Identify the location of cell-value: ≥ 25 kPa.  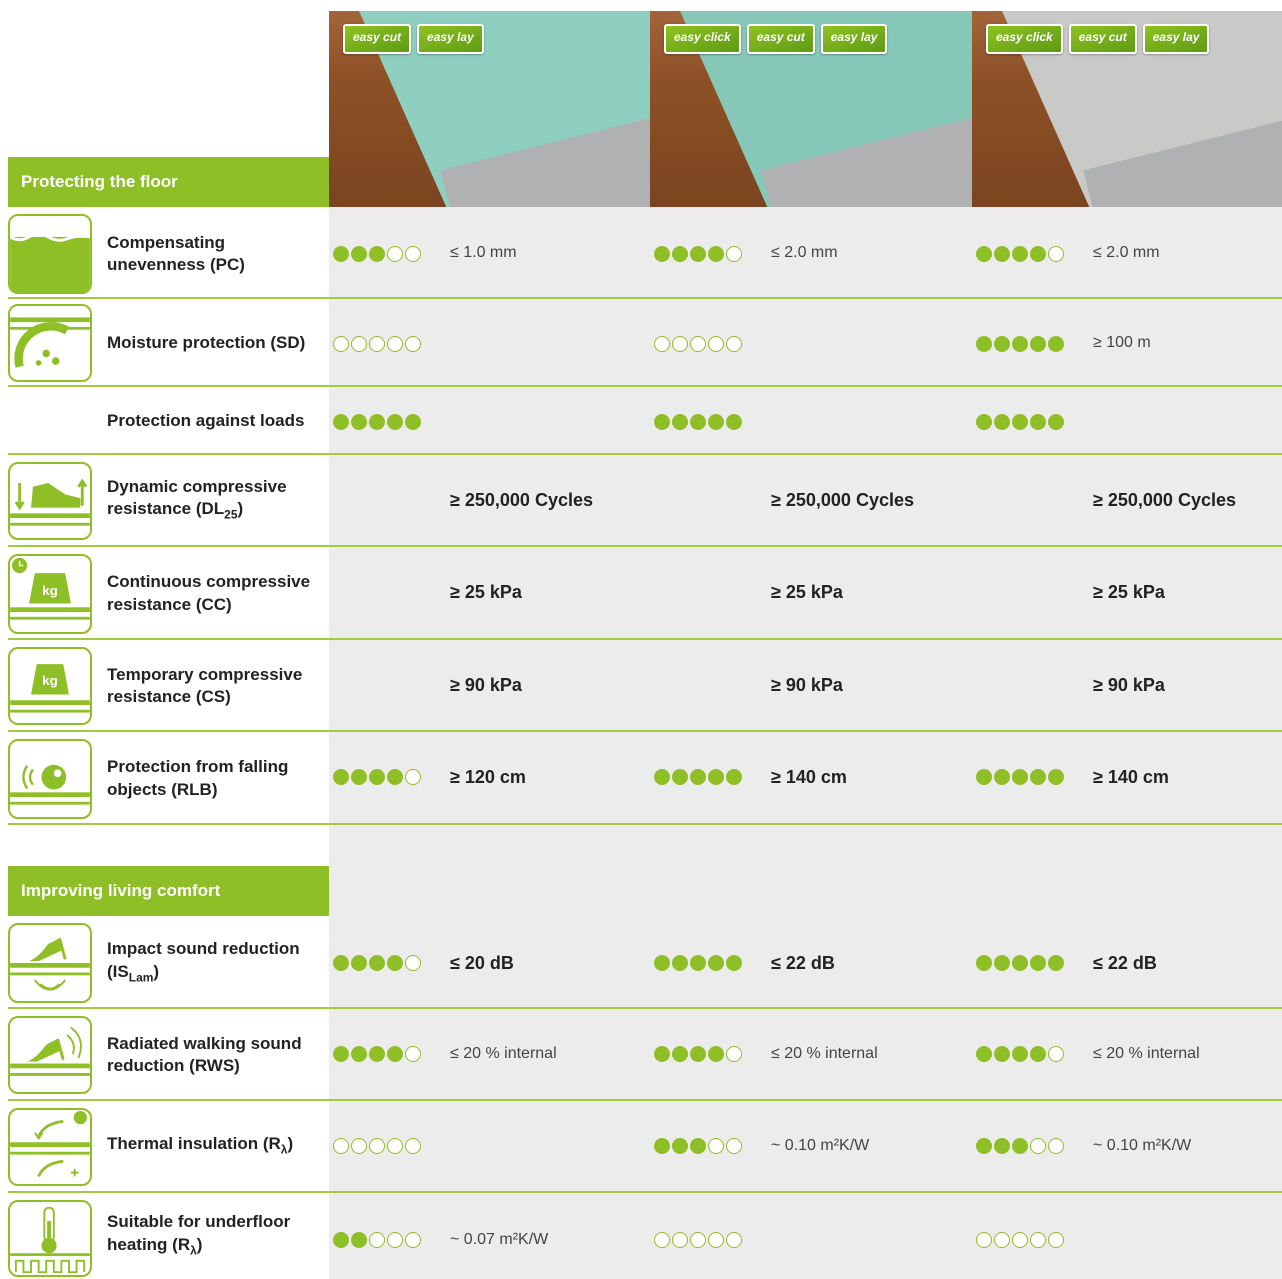
(807, 592).